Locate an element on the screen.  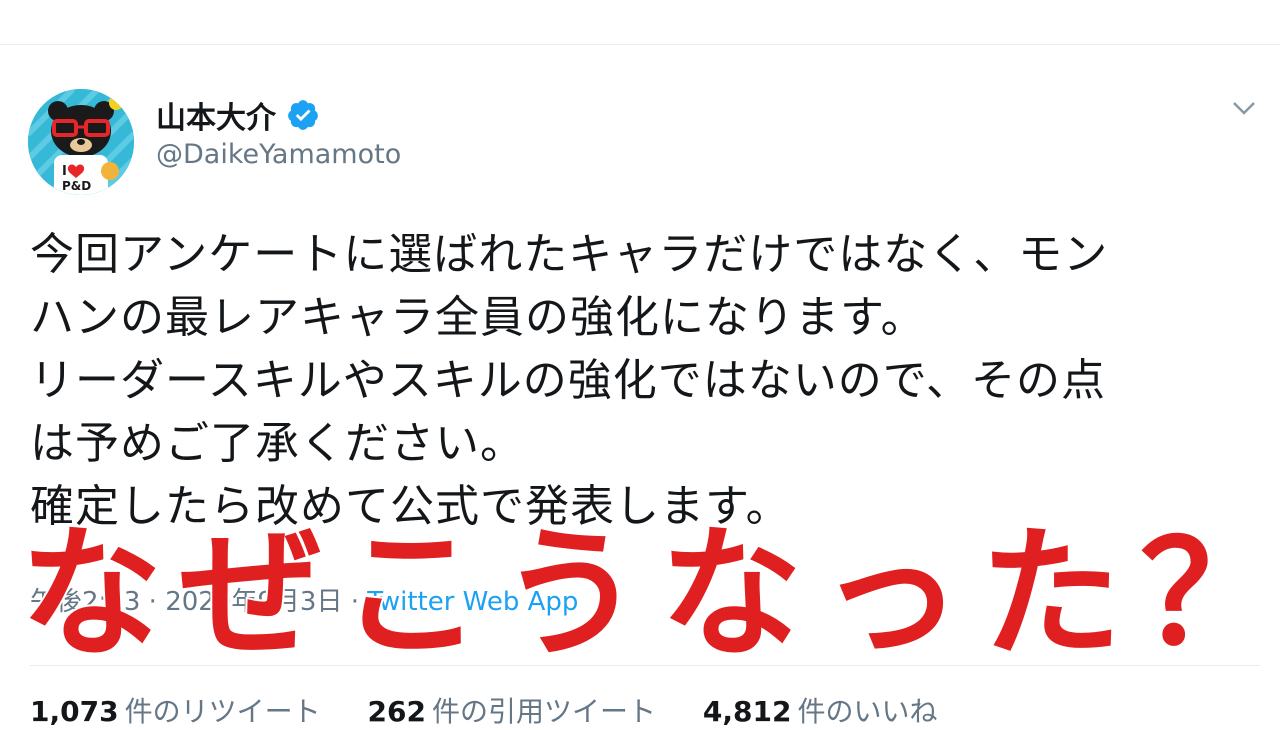
top-strip is located at coordinates (640, 22).